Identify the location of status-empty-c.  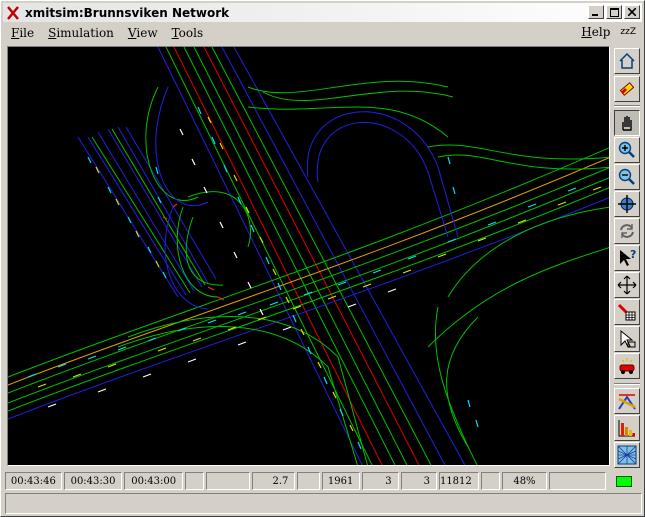
(490, 481).